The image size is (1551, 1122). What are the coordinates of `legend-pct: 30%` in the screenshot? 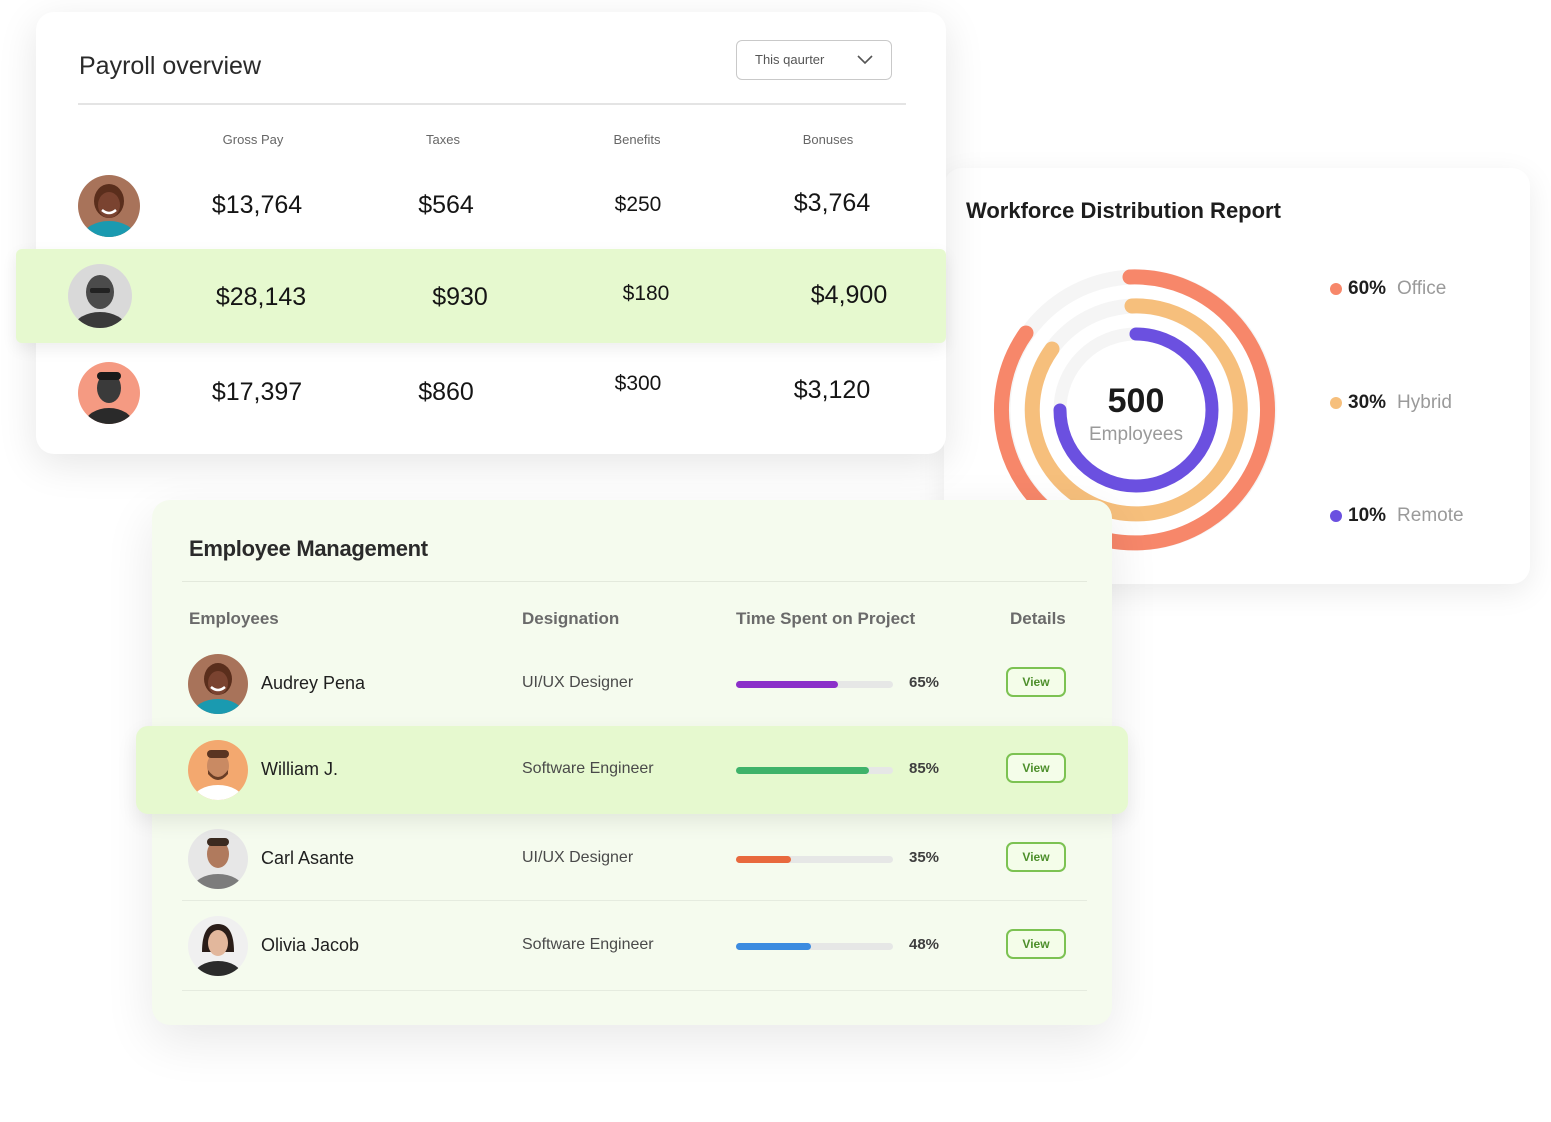 It's located at (1367, 402).